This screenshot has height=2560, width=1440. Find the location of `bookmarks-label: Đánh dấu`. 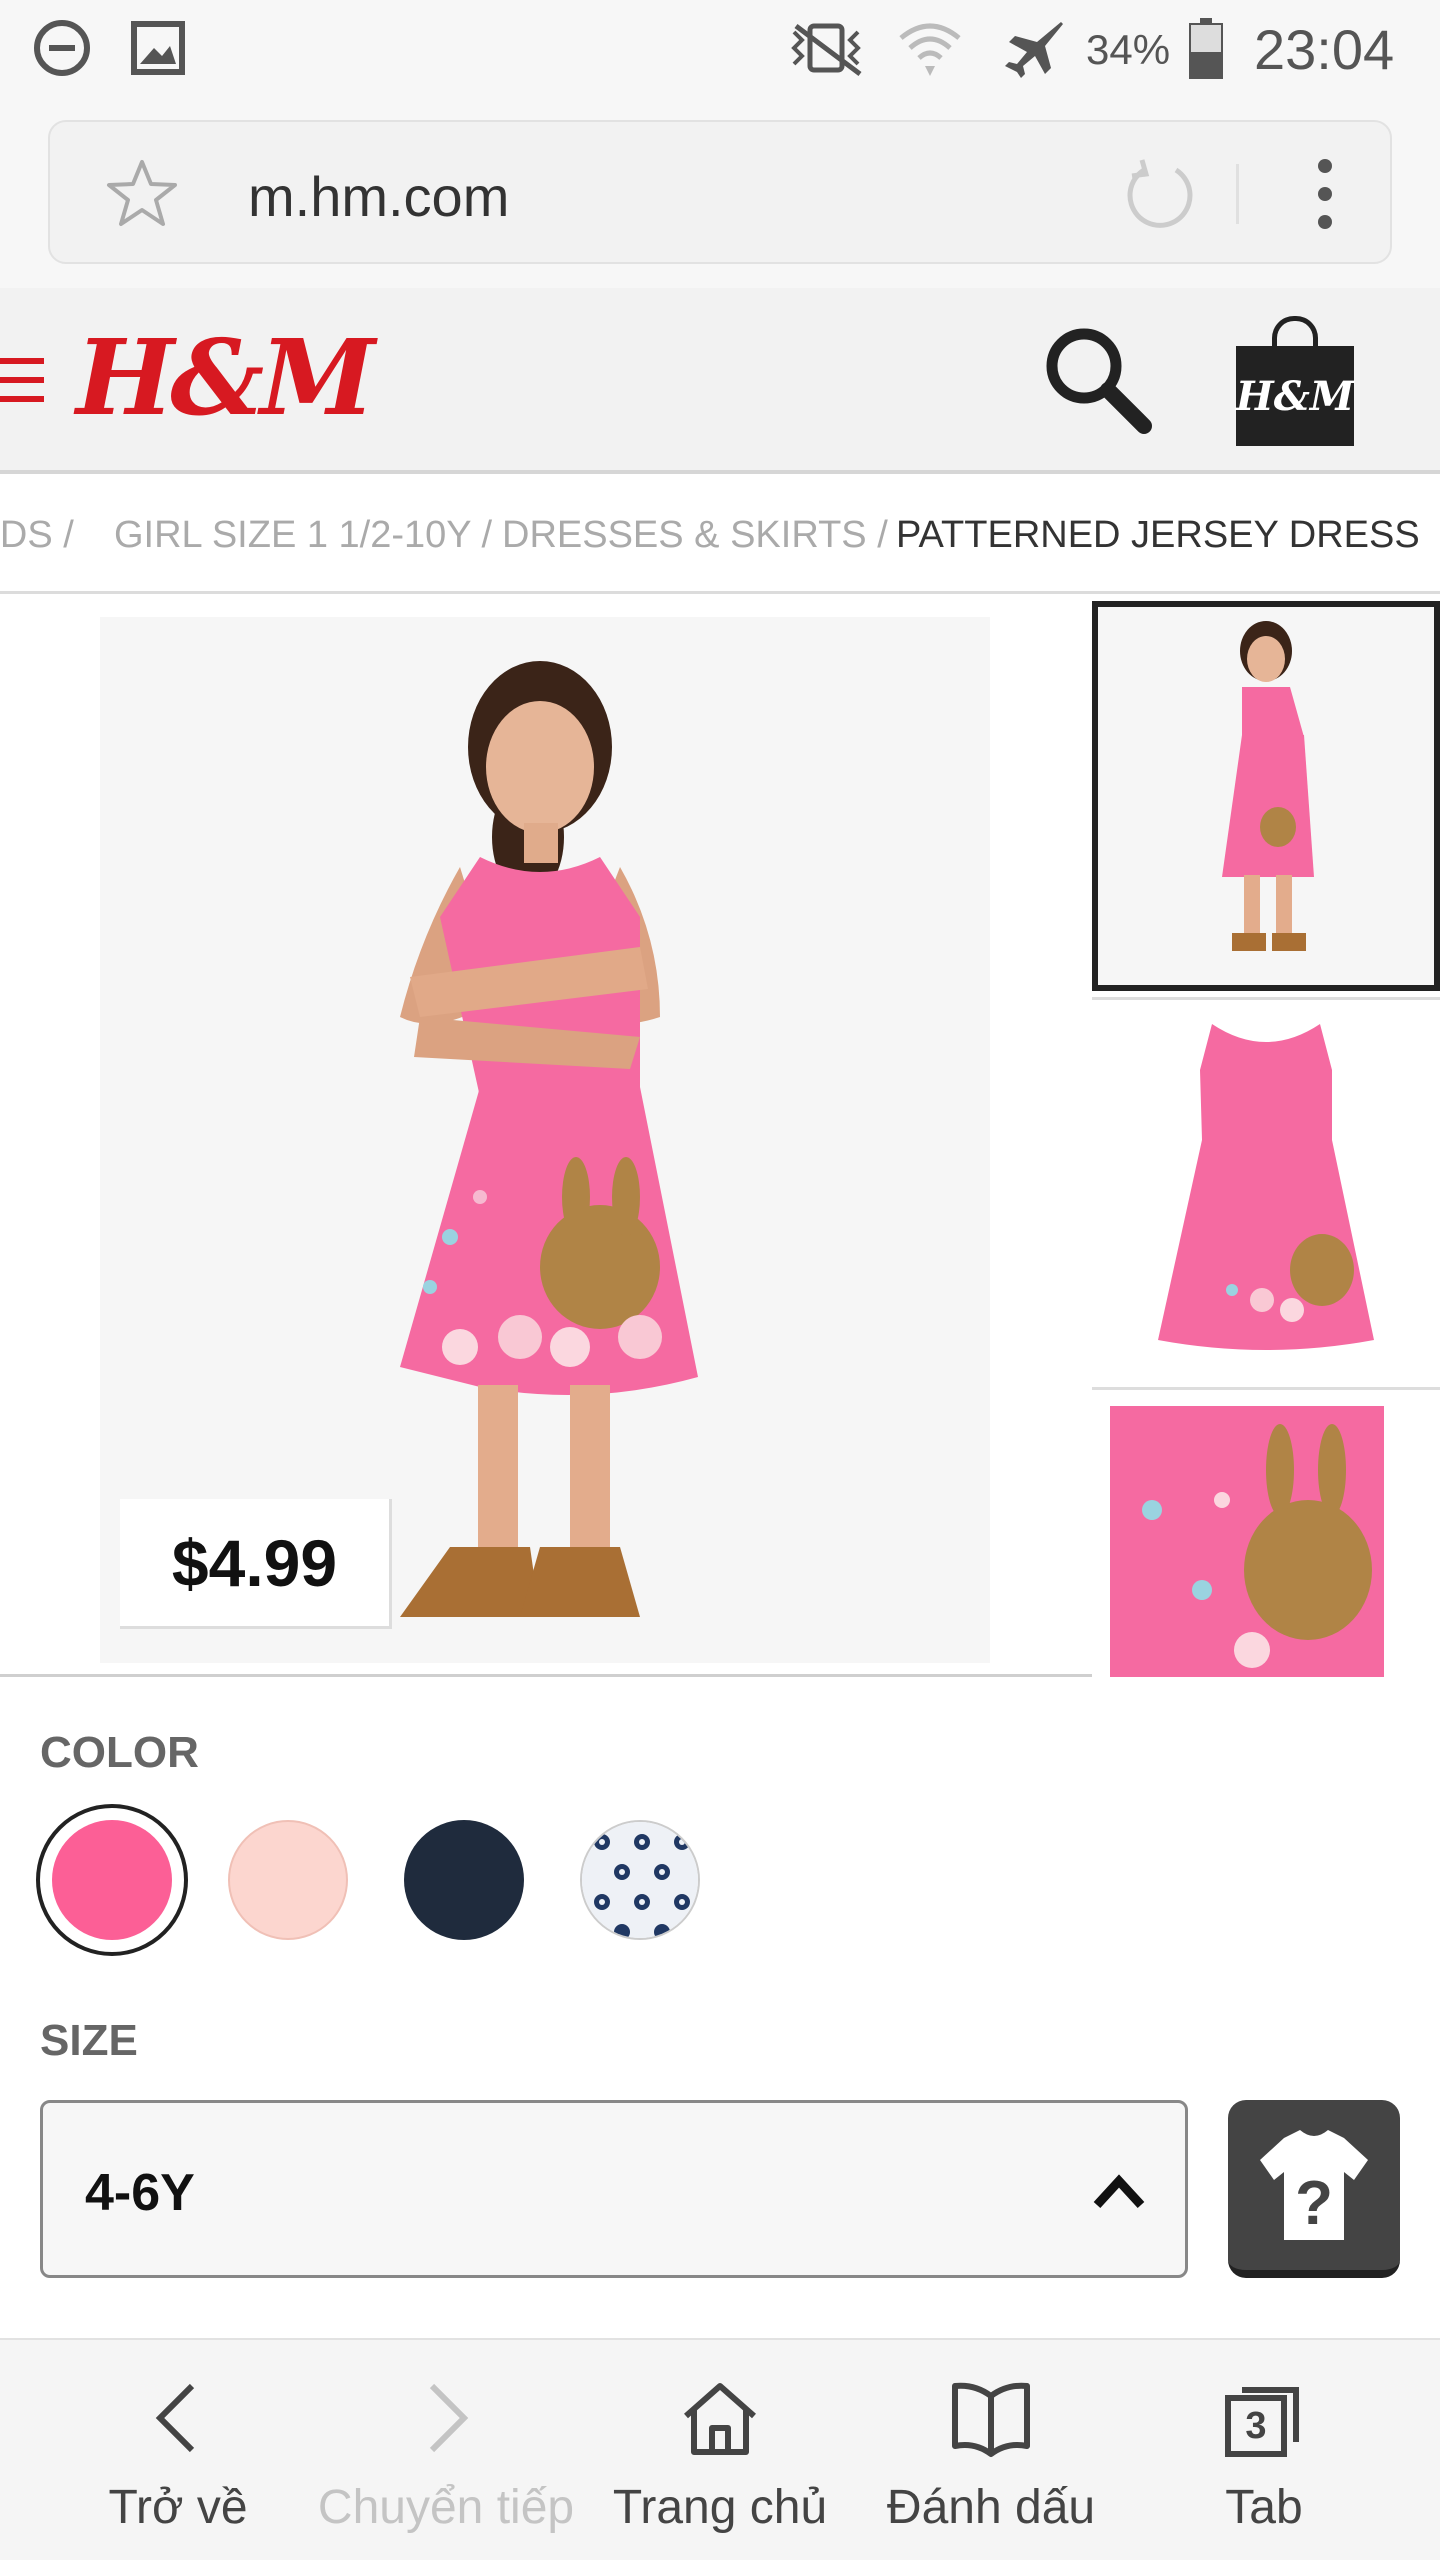

bookmarks-label: Đánh dấu is located at coordinates (991, 2507).